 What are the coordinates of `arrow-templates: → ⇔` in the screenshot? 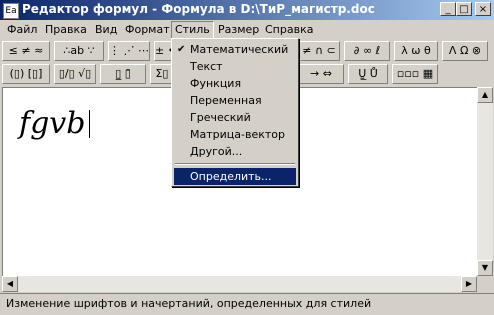 It's located at (321, 74).